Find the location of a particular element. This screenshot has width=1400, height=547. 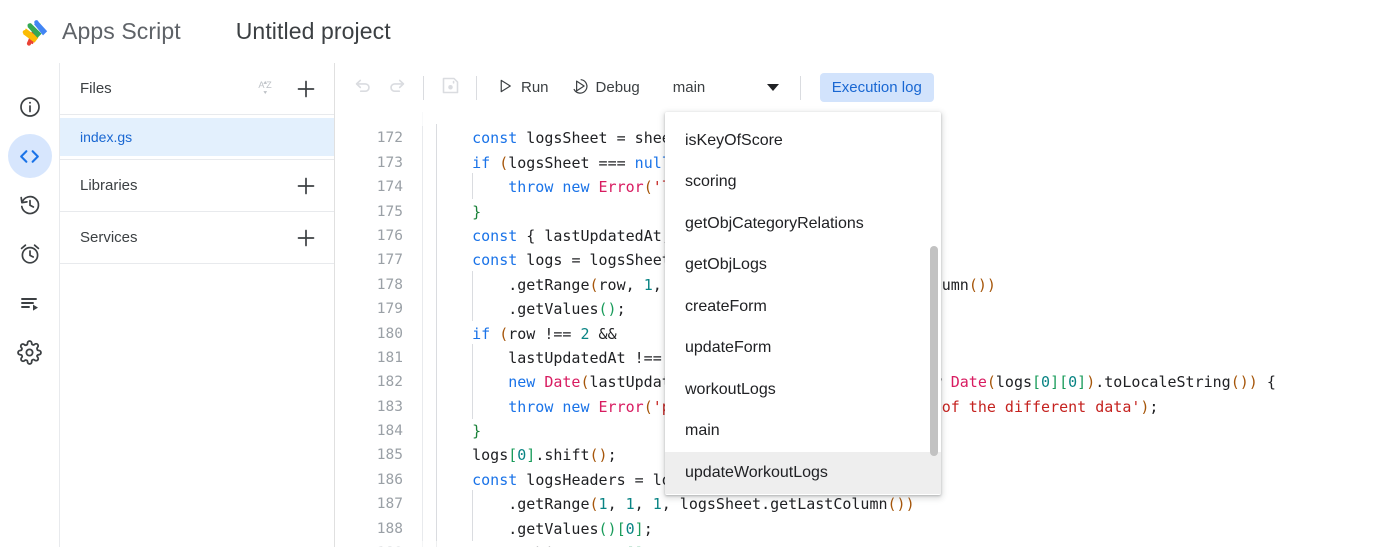

code-token: 2 is located at coordinates (585, 333).